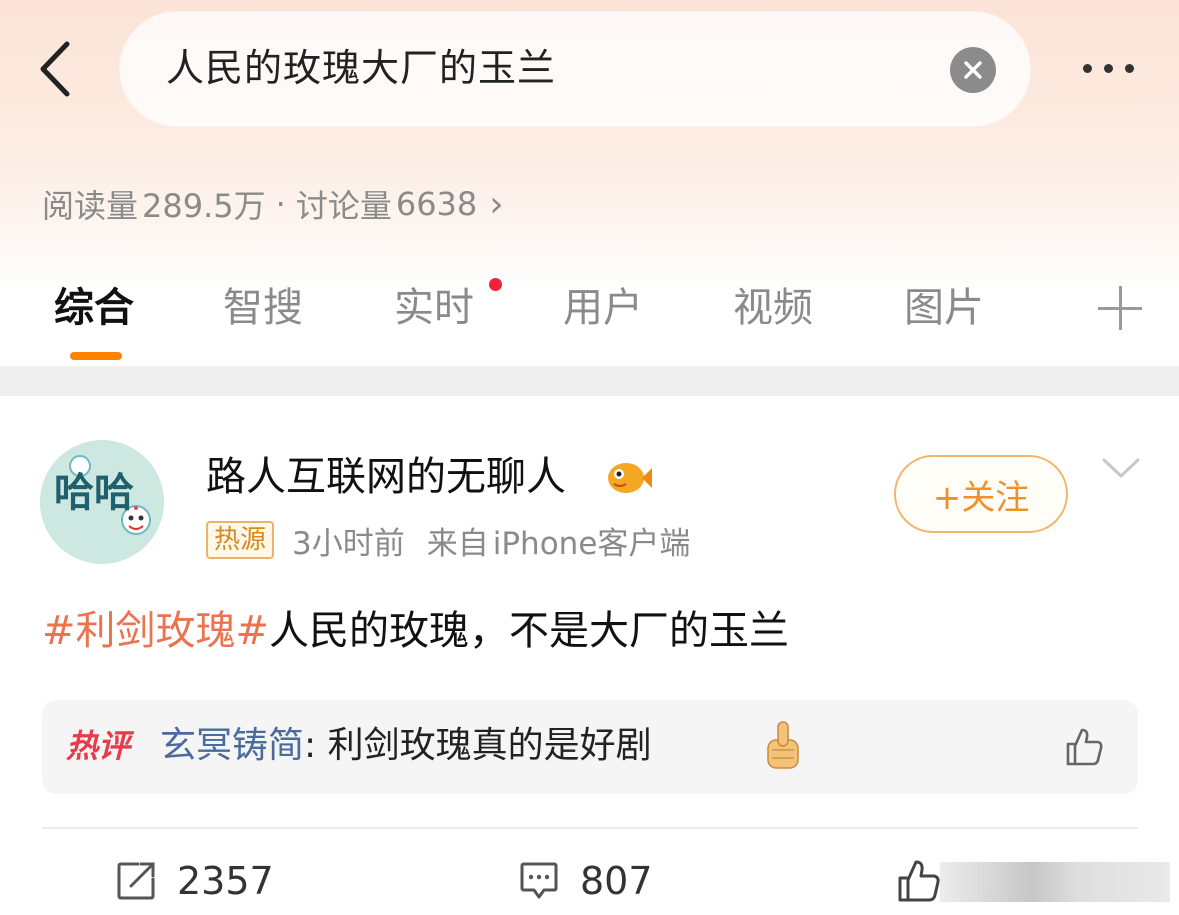  What do you see at coordinates (434, 308) in the screenshot?
I see `tab-realtime: 实时` at bounding box center [434, 308].